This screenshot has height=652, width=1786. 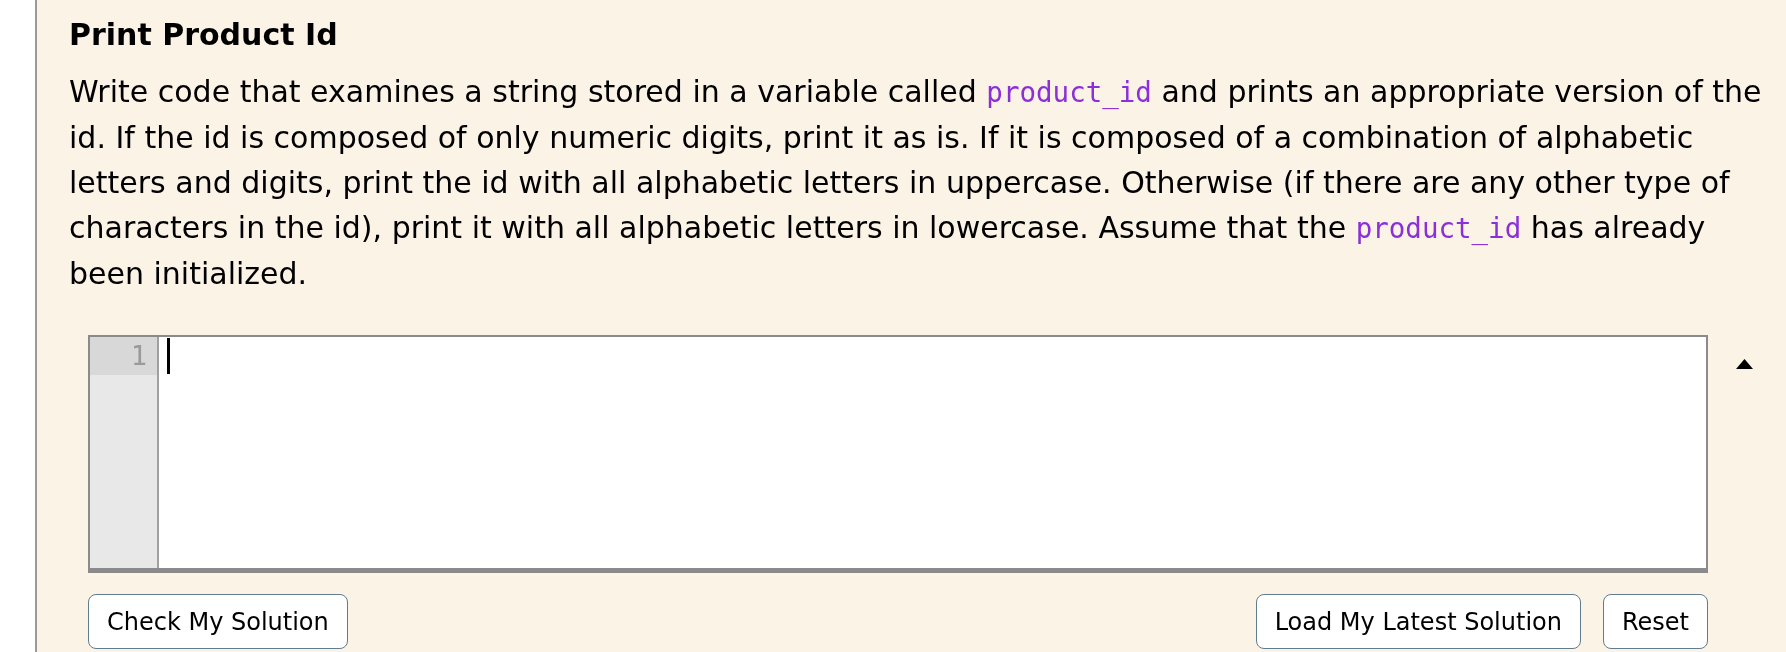 What do you see at coordinates (1418, 621) in the screenshot?
I see `load-solution-button: Load My Latest Solution` at bounding box center [1418, 621].